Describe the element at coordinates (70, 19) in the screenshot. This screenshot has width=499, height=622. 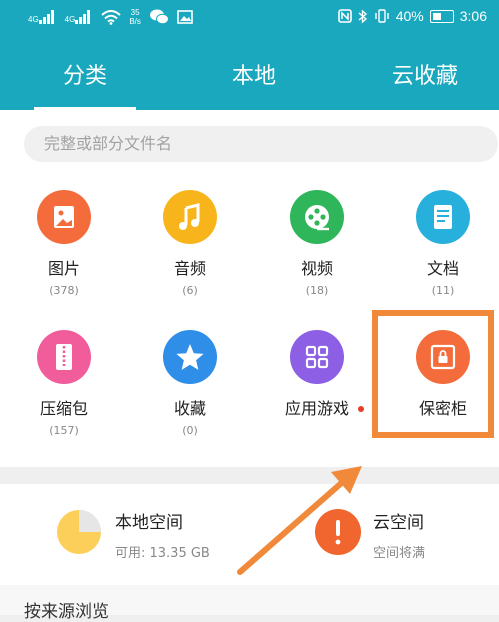
I see `signal-2-label: 4G` at that location.